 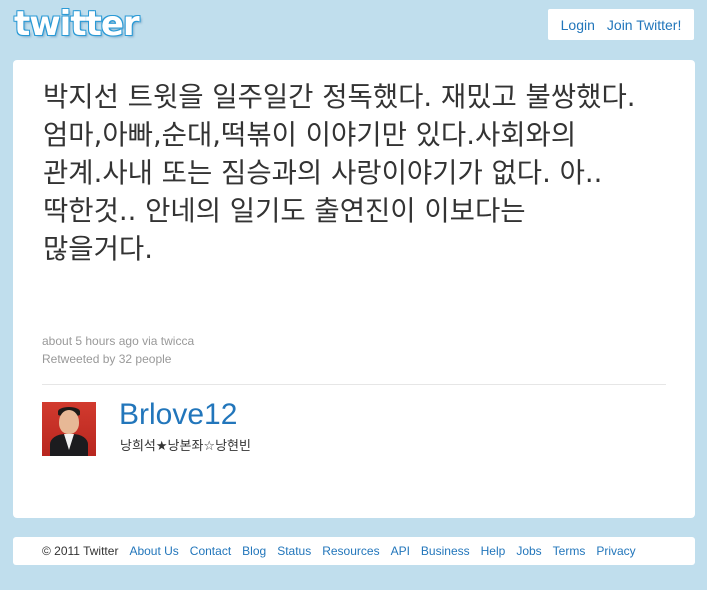 I want to click on auth-links: Login Join Twitter!, so click(x=621, y=24).